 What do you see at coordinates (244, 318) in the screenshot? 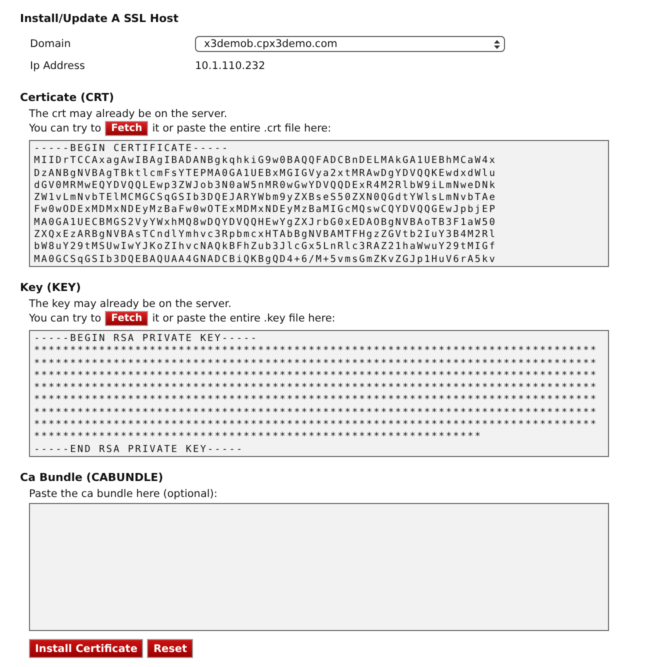
I see `hint-text: it or paste the entire .key file here:` at bounding box center [244, 318].